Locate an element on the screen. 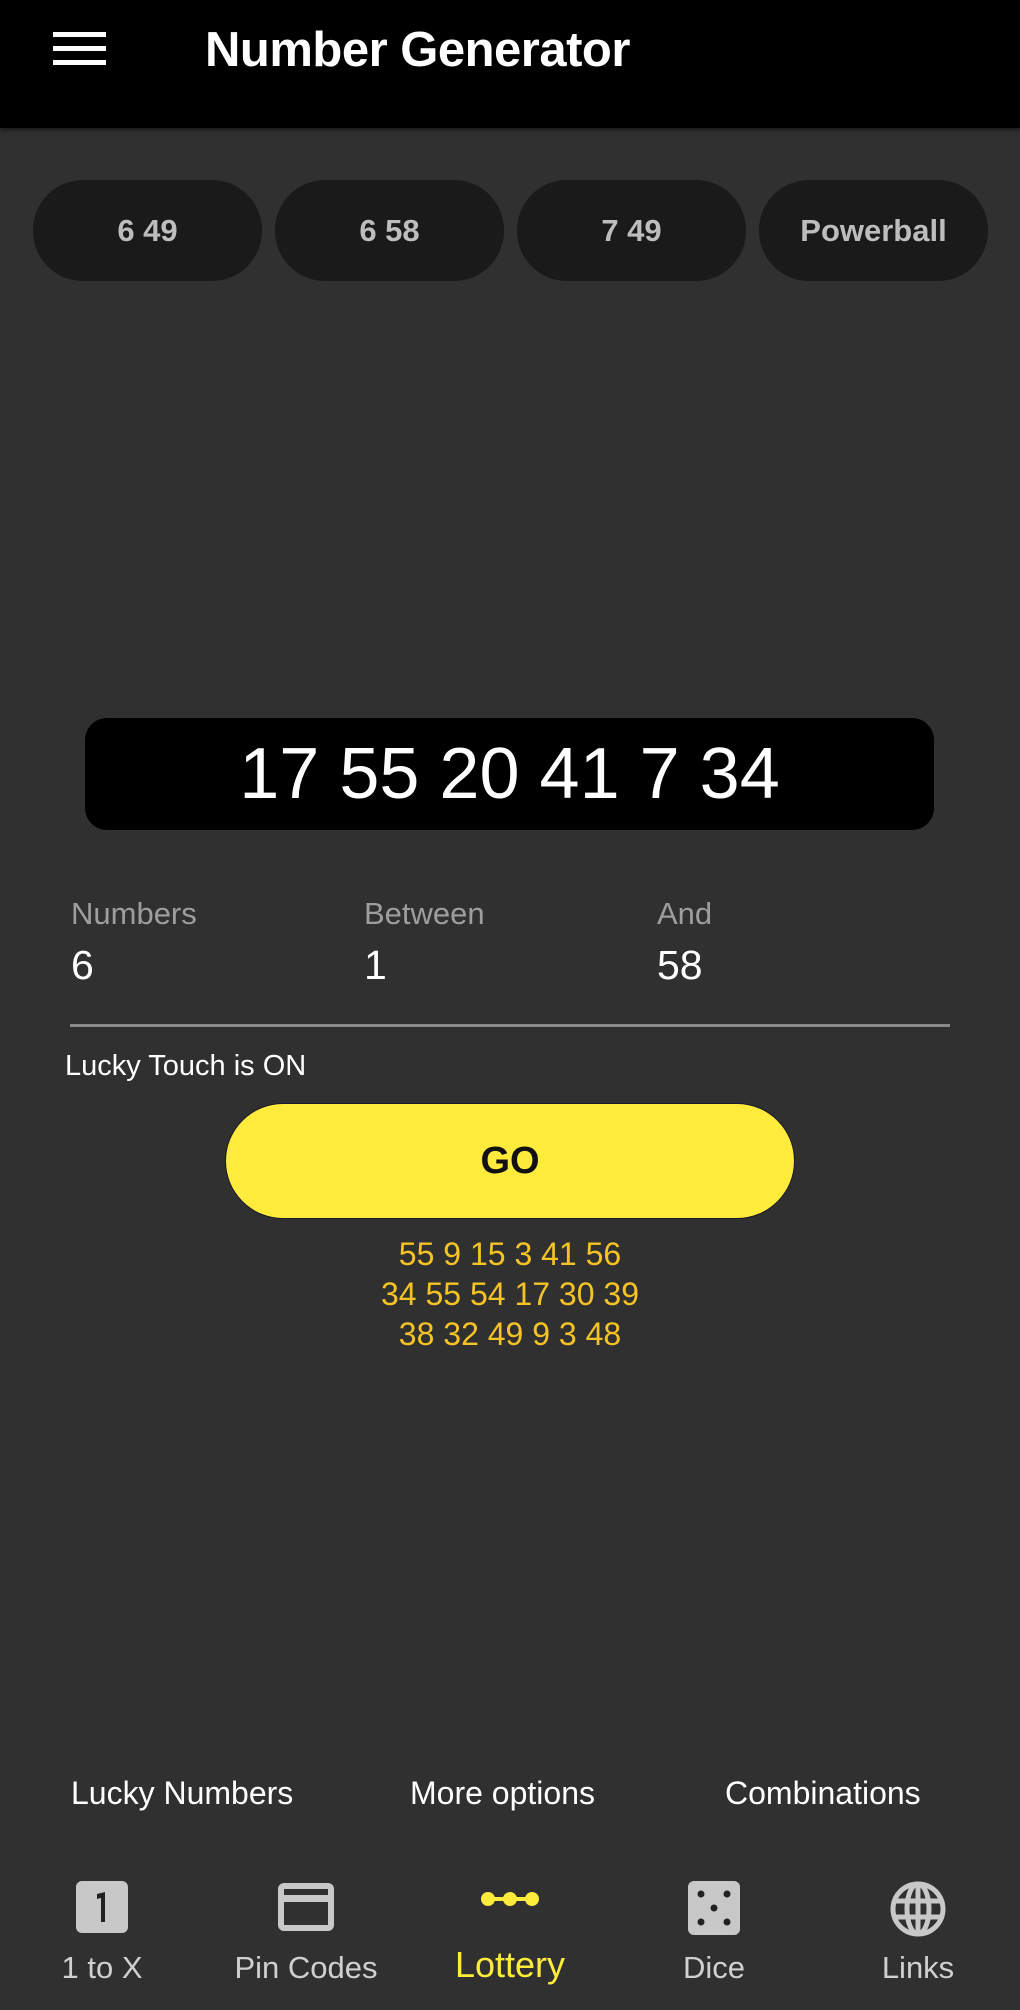 The image size is (1020, 2010). nav-label: Dice is located at coordinates (713, 1967).